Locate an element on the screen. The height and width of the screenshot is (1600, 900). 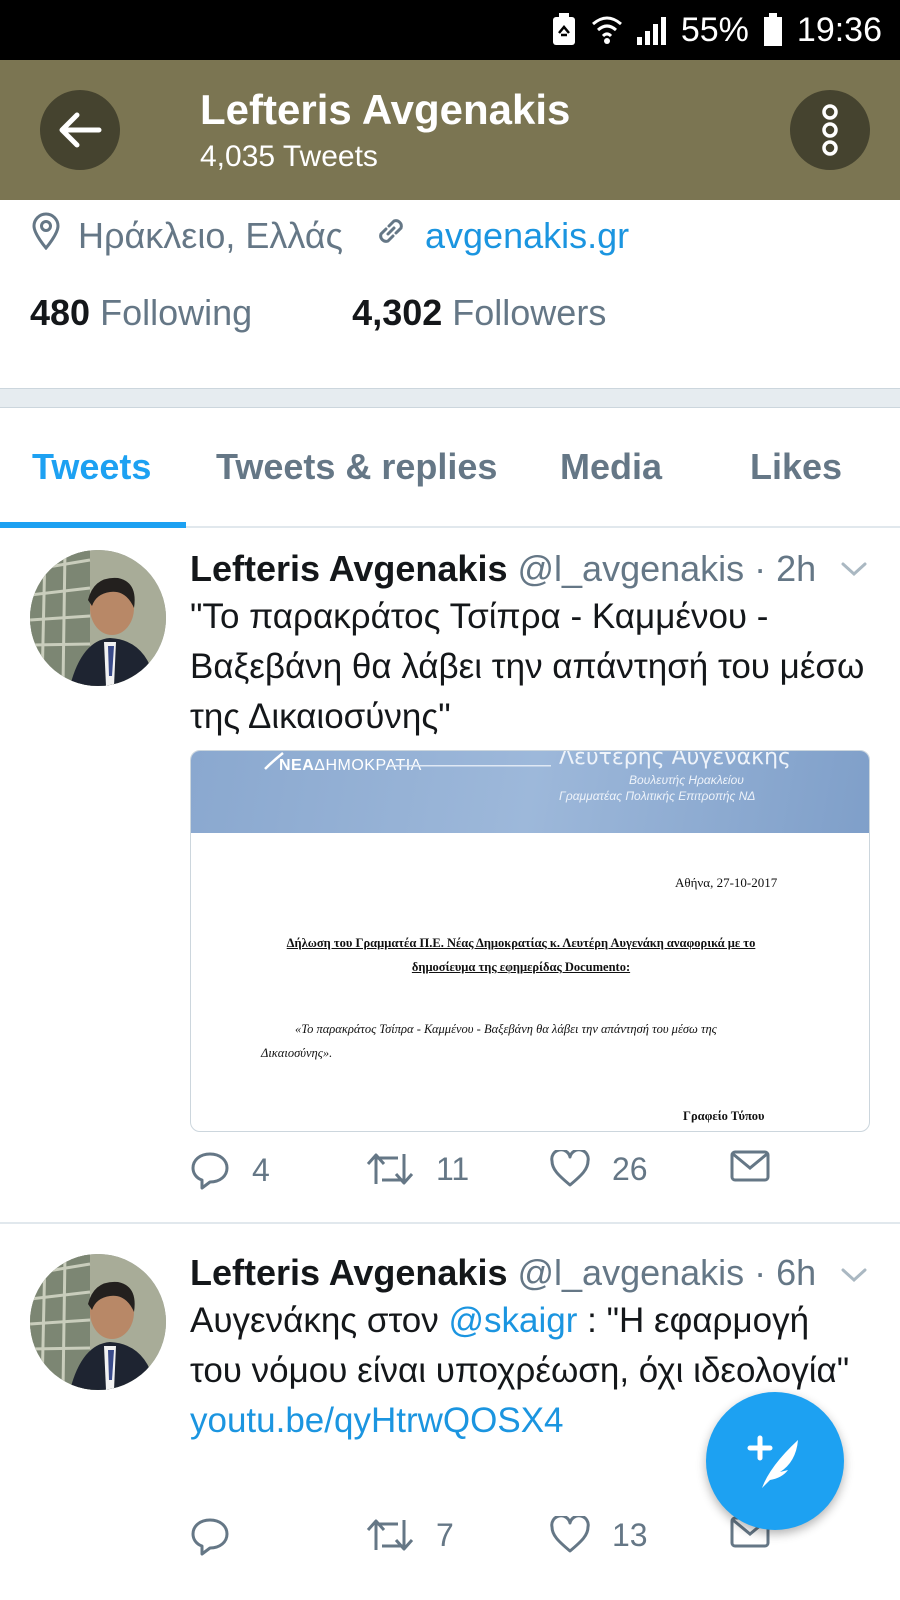
battery-icon is located at coordinates (773, 30).